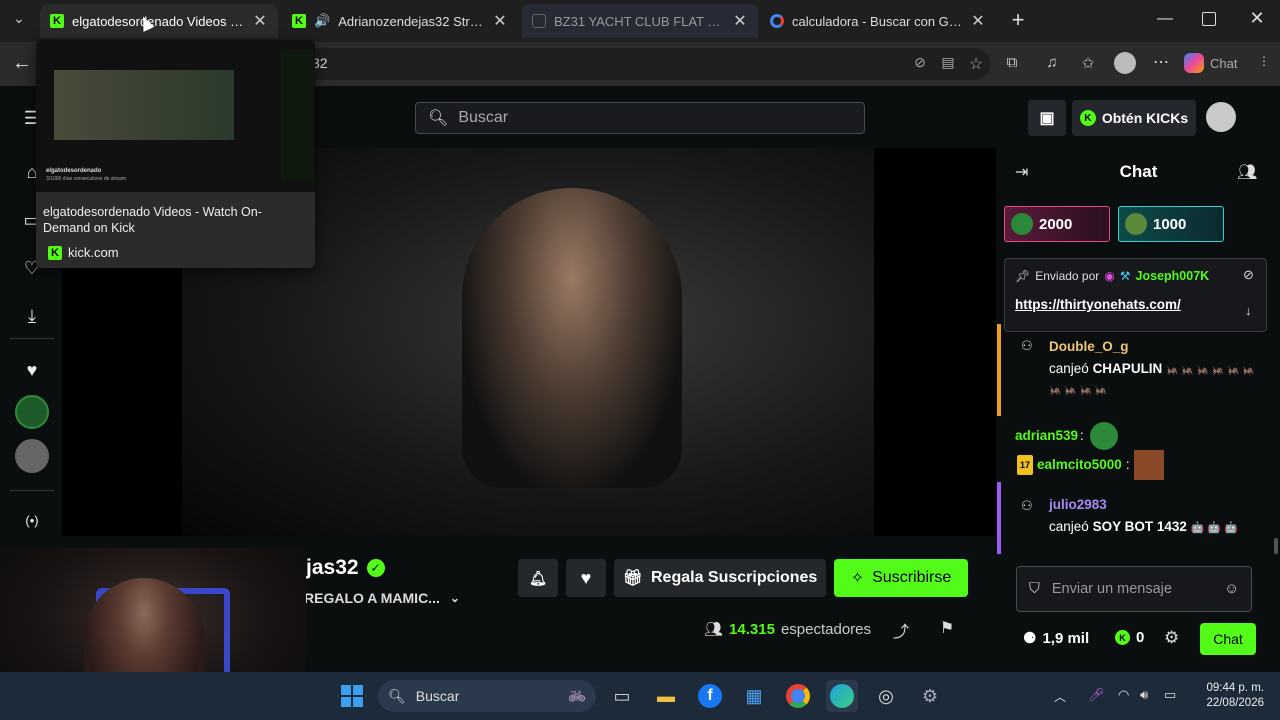 The width and height of the screenshot is (1280, 720). I want to click on share-icon: ⤴, so click(901, 629).